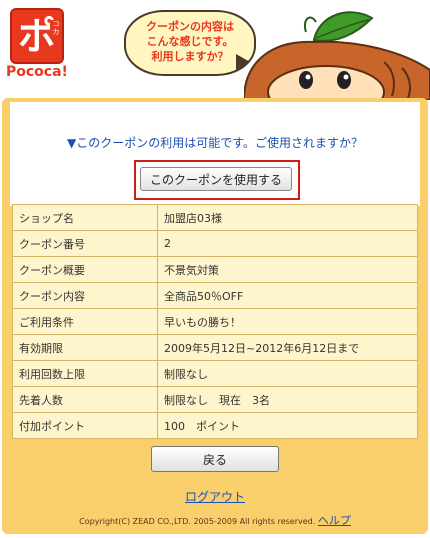  I want to click on table-row: 先着人数 制限なし 現在 3名, so click(215, 399).